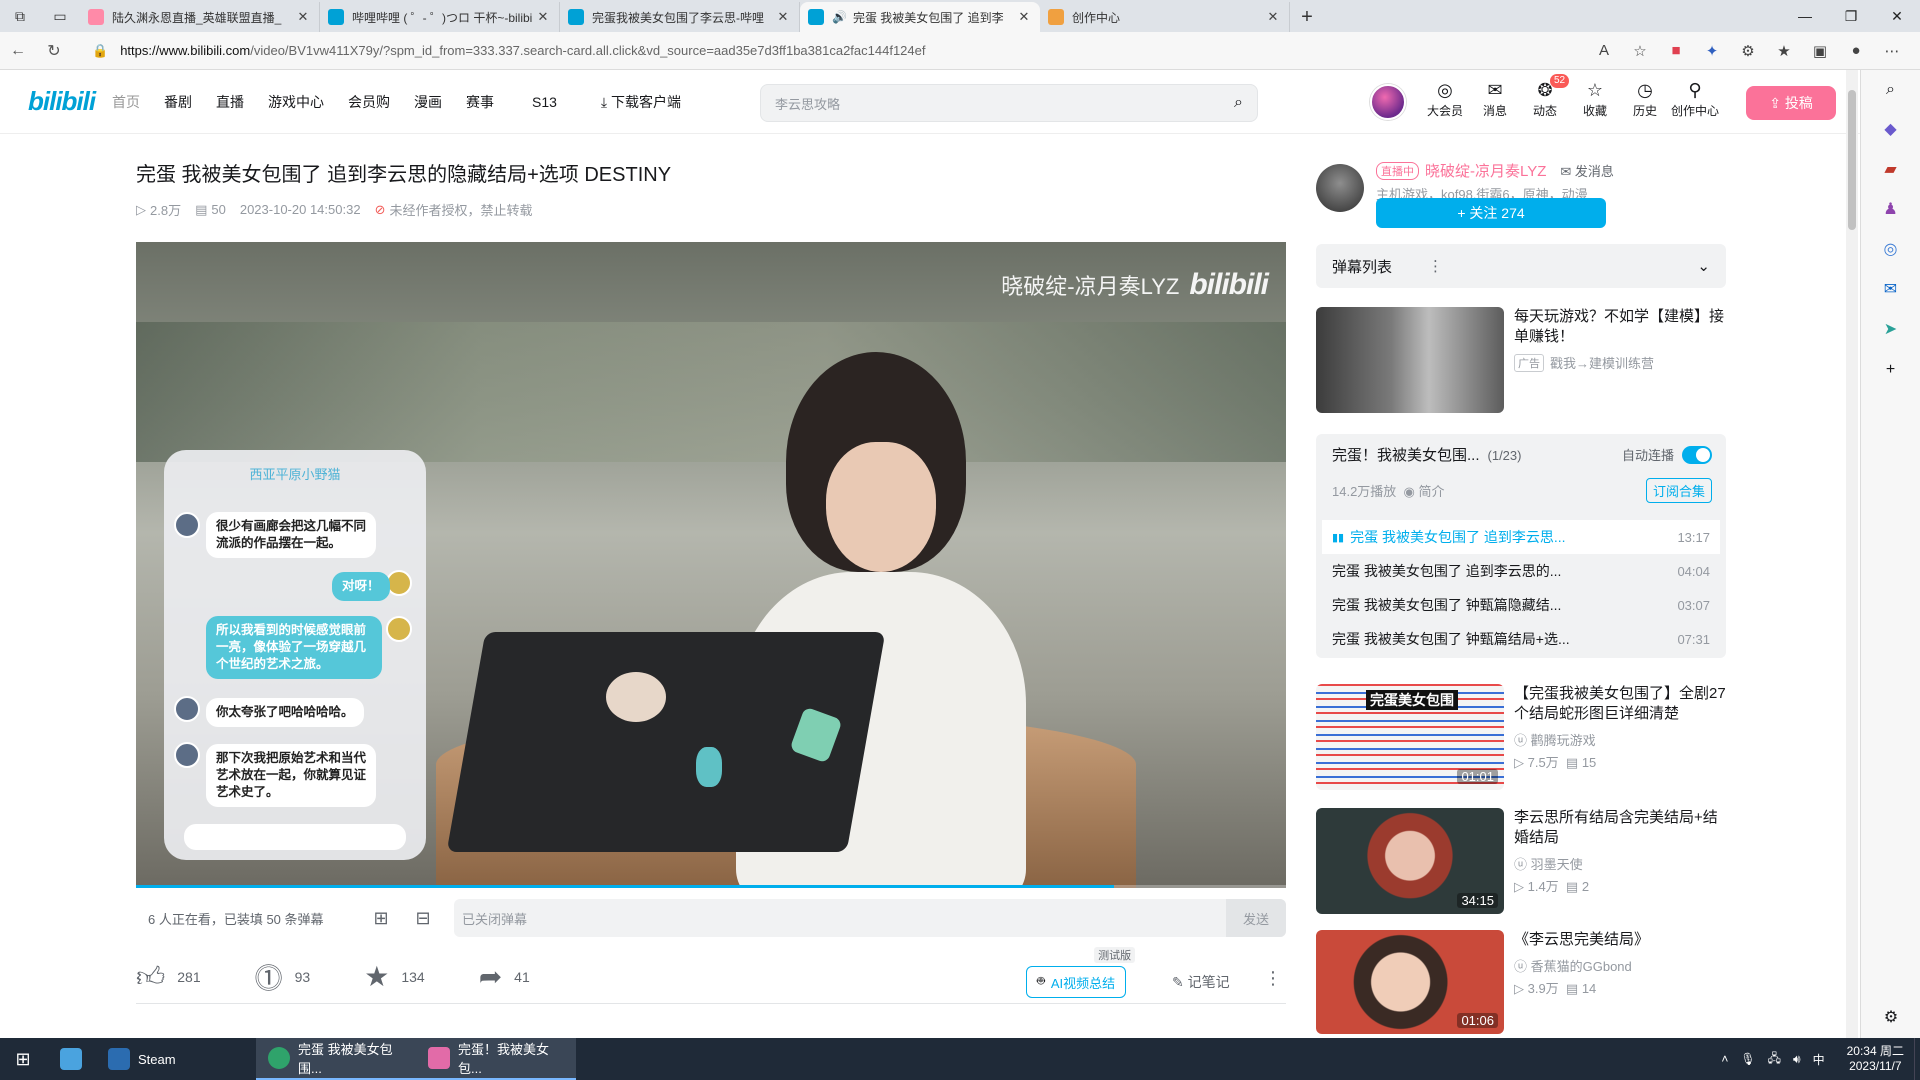  Describe the element at coordinates (1890, 210) in the screenshot. I see `games-icon: ♟` at that location.